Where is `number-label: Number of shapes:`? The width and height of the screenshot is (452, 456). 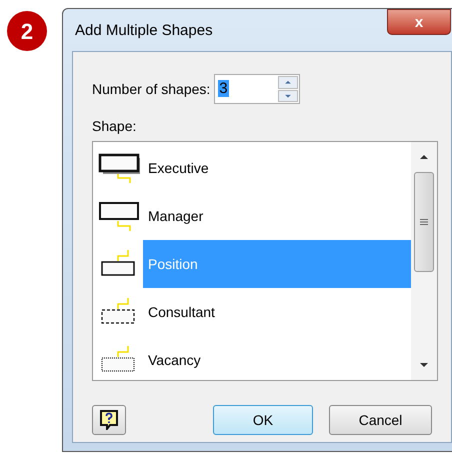 number-label: Number of shapes: is located at coordinates (151, 89).